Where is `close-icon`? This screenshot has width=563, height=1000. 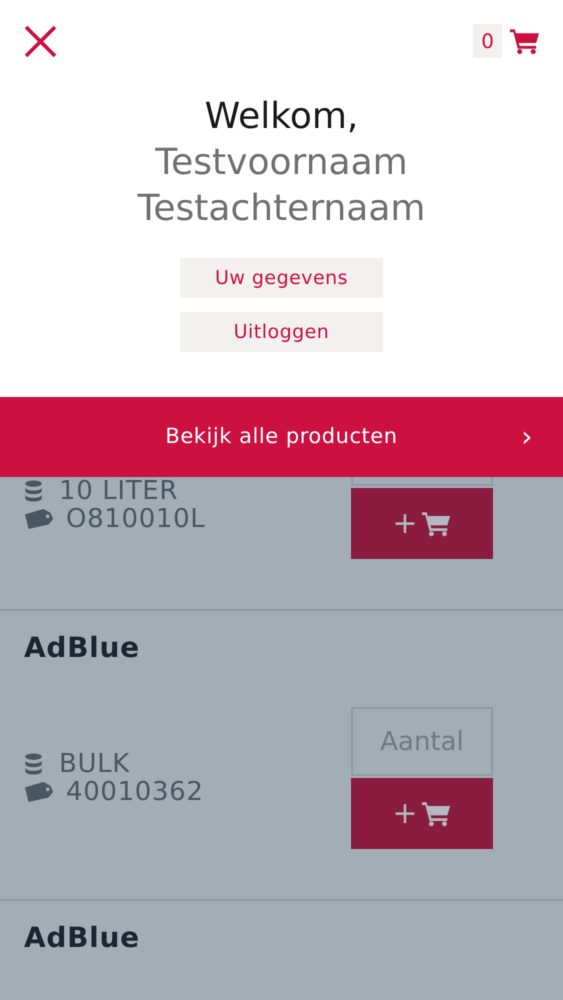 close-icon is located at coordinates (40, 41).